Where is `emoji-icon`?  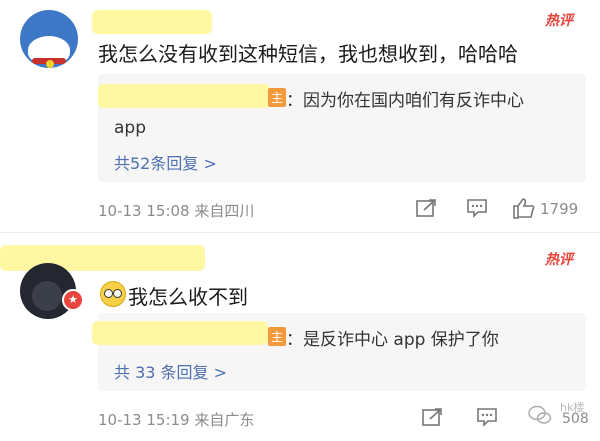 emoji-icon is located at coordinates (113, 294).